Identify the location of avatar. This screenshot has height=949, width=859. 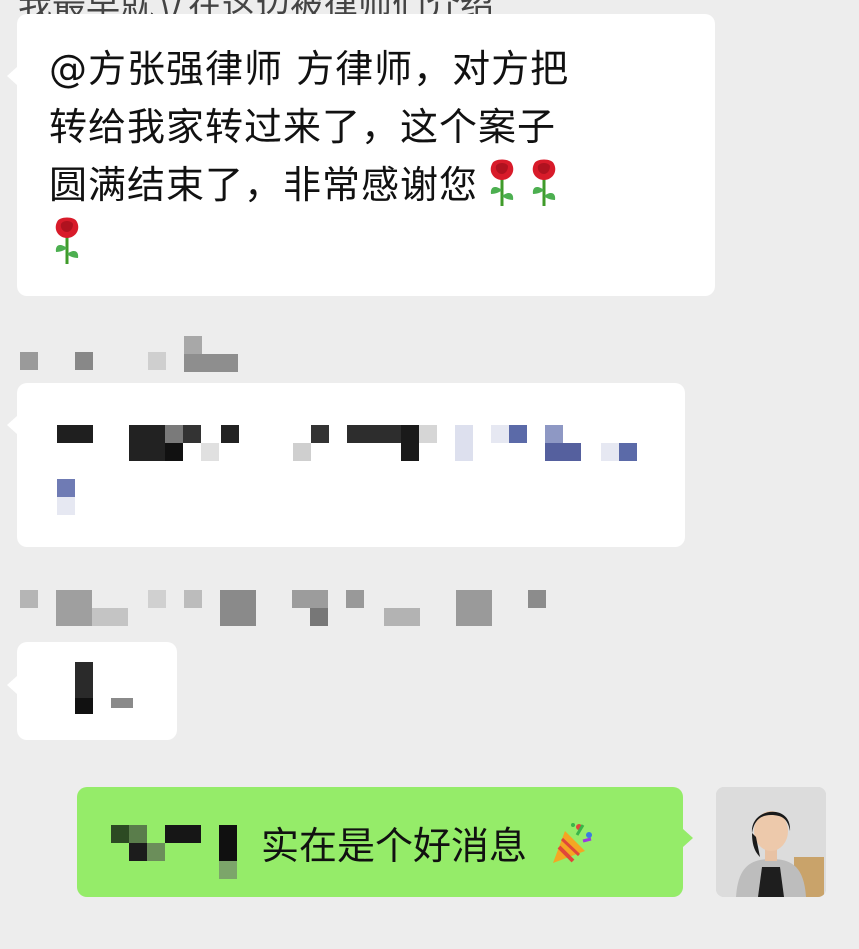
(771, 842).